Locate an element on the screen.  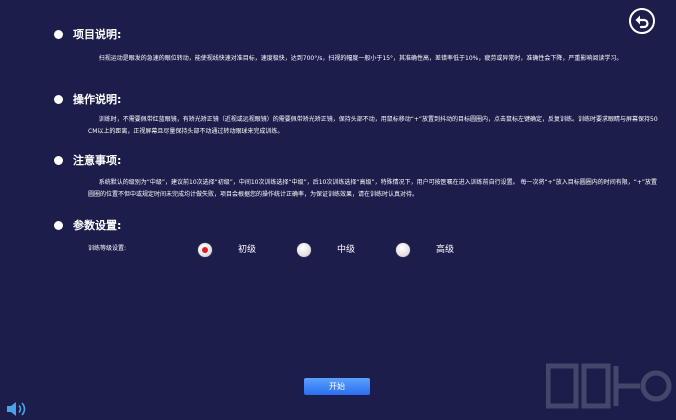
level-label-advanced: 高级 is located at coordinates (445, 250).